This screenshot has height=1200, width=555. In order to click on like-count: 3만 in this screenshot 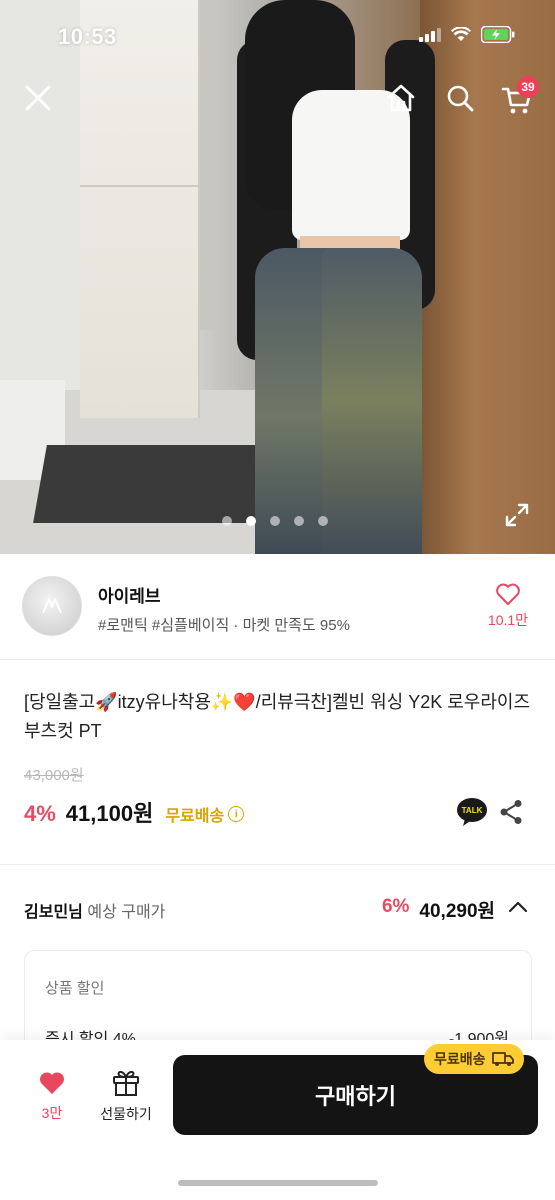, I will do `click(52, 1113)`.